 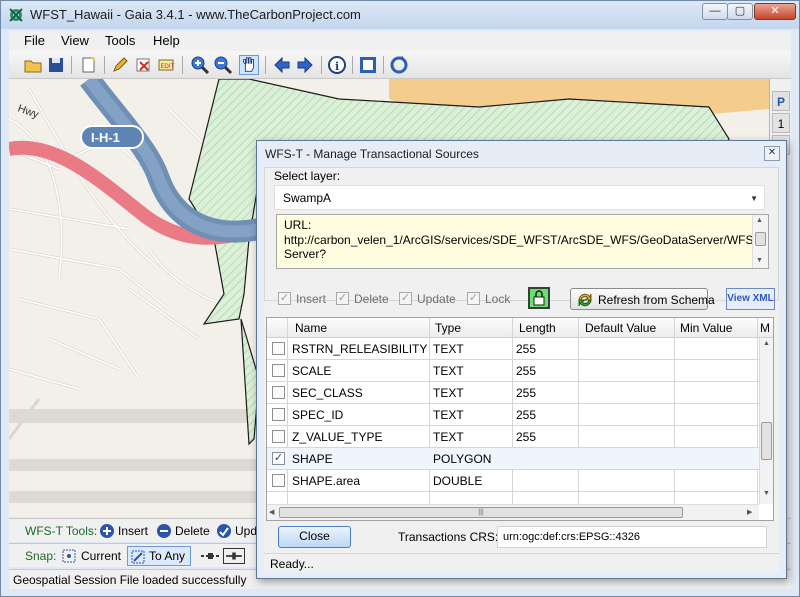 What do you see at coordinates (754, 198) in the screenshot?
I see `chevron-down-icon: ▼` at bounding box center [754, 198].